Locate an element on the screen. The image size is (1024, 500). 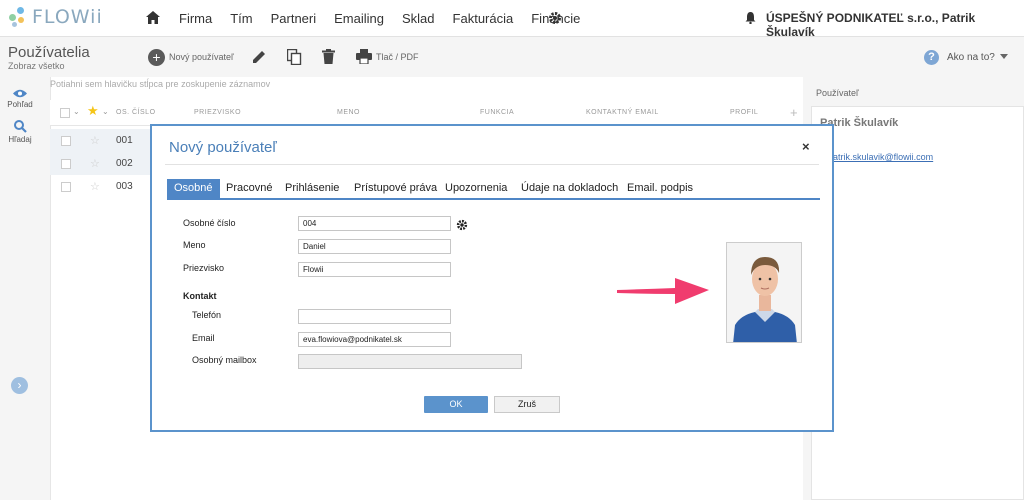
nav-item-firma: Firma is located at coordinates (195, 18).